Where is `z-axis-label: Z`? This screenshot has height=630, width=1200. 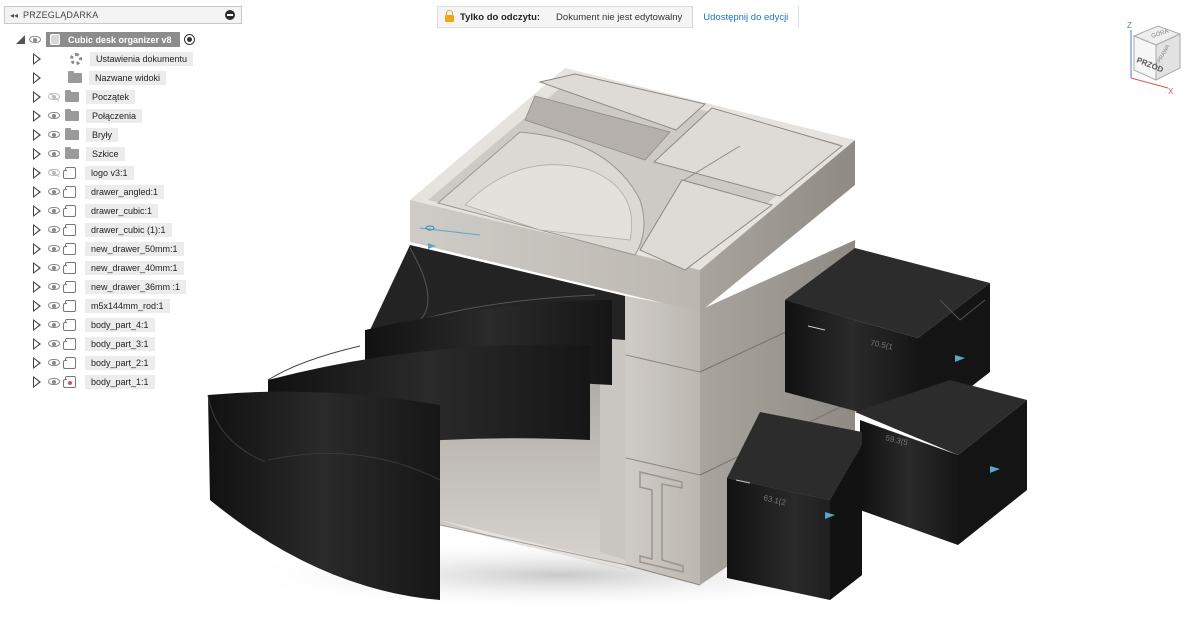
z-axis-label: Z is located at coordinates (1129, 25).